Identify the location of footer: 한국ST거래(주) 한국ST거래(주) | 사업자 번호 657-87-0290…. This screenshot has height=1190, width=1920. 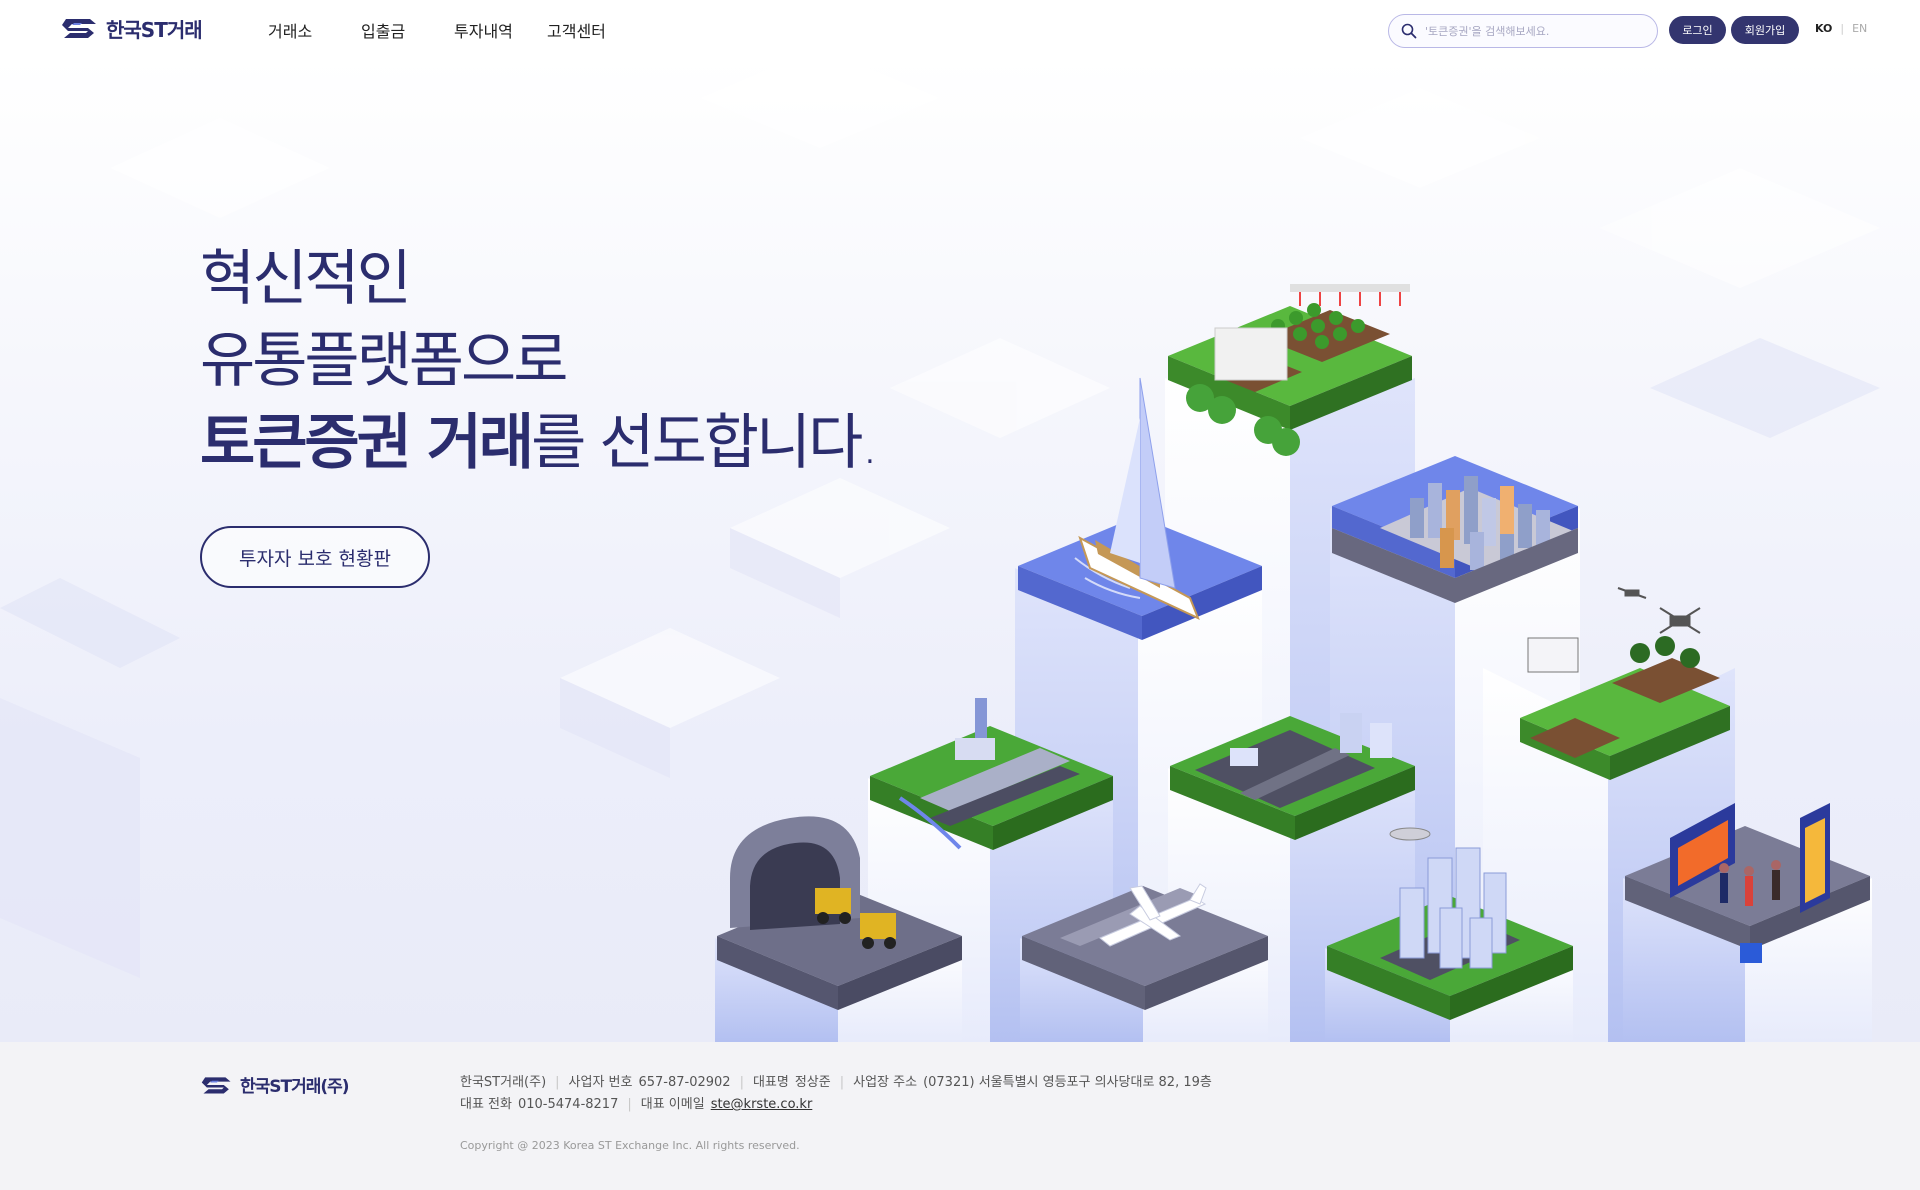
(960, 1116).